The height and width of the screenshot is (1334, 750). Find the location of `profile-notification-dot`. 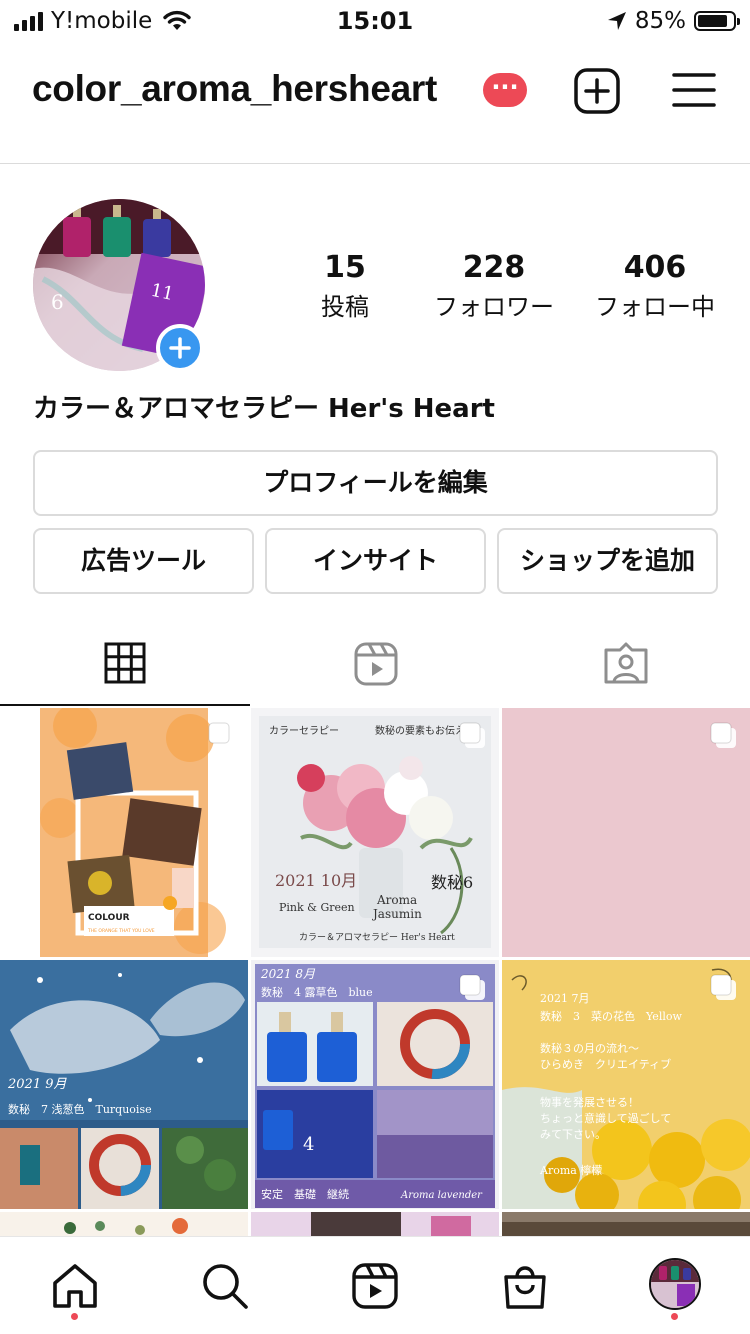

profile-notification-dot is located at coordinates (674, 1316).